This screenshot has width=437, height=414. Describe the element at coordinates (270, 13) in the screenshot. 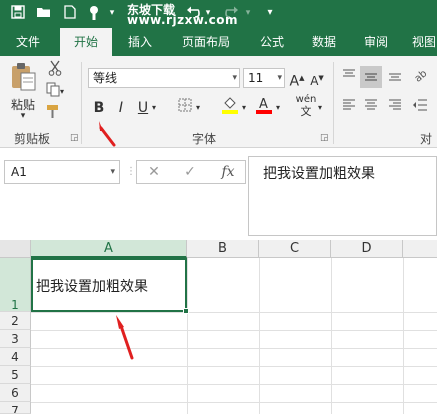

I see `customize-qat-icon: ▾` at that location.